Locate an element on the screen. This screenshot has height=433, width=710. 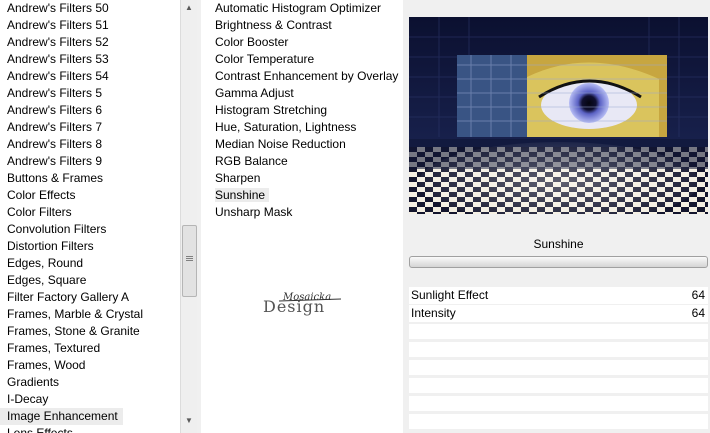
scroll-thumb is located at coordinates (189, 261).